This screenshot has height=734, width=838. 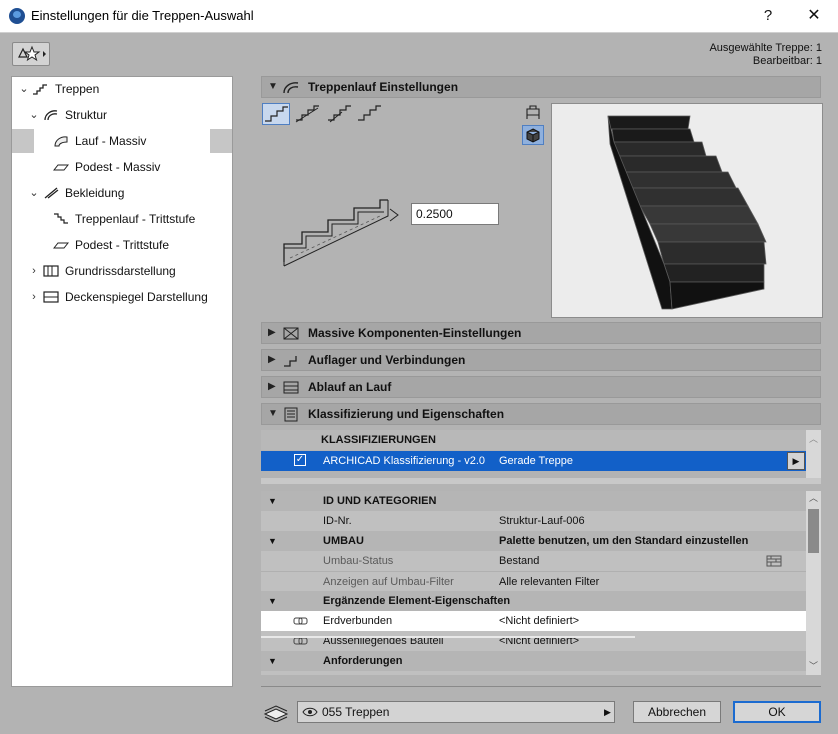 I want to click on properties-scrollbar: ︿ ﹀, so click(x=813, y=583).